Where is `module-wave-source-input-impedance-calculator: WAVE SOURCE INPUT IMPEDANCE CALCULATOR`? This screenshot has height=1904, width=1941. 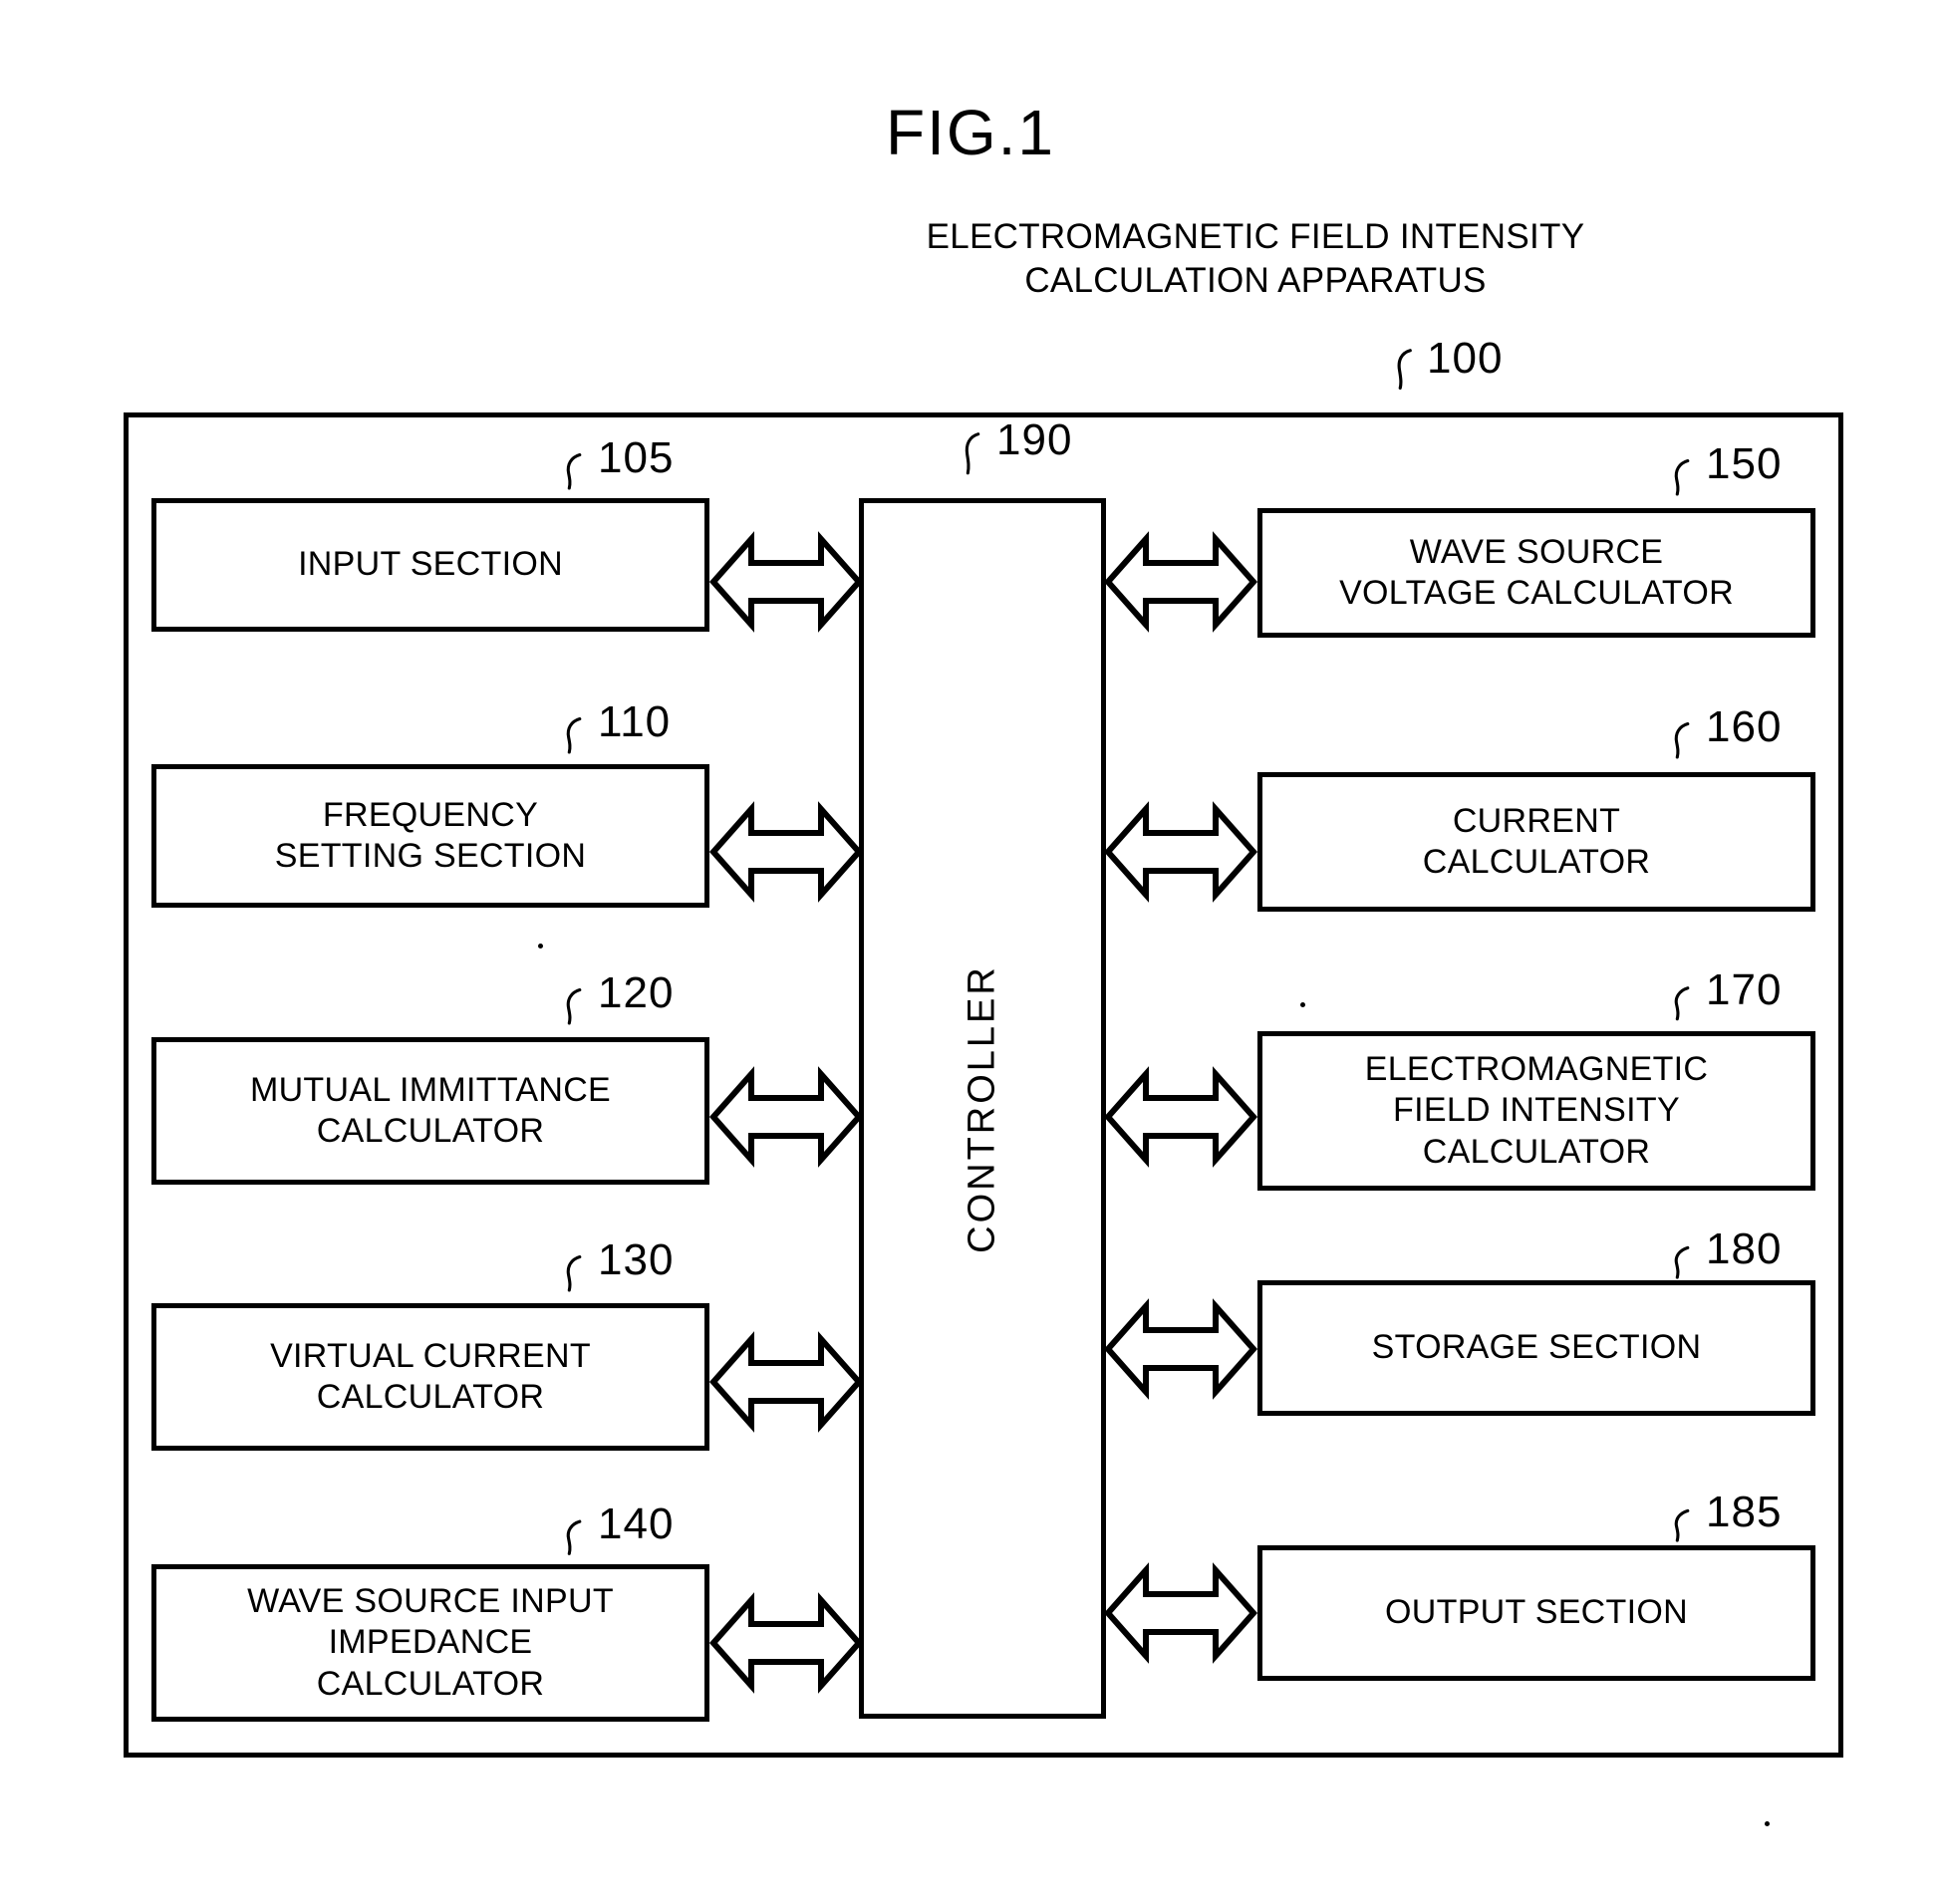 module-wave-source-input-impedance-calculator: WAVE SOURCE INPUT IMPEDANCE CALCULATOR is located at coordinates (430, 1643).